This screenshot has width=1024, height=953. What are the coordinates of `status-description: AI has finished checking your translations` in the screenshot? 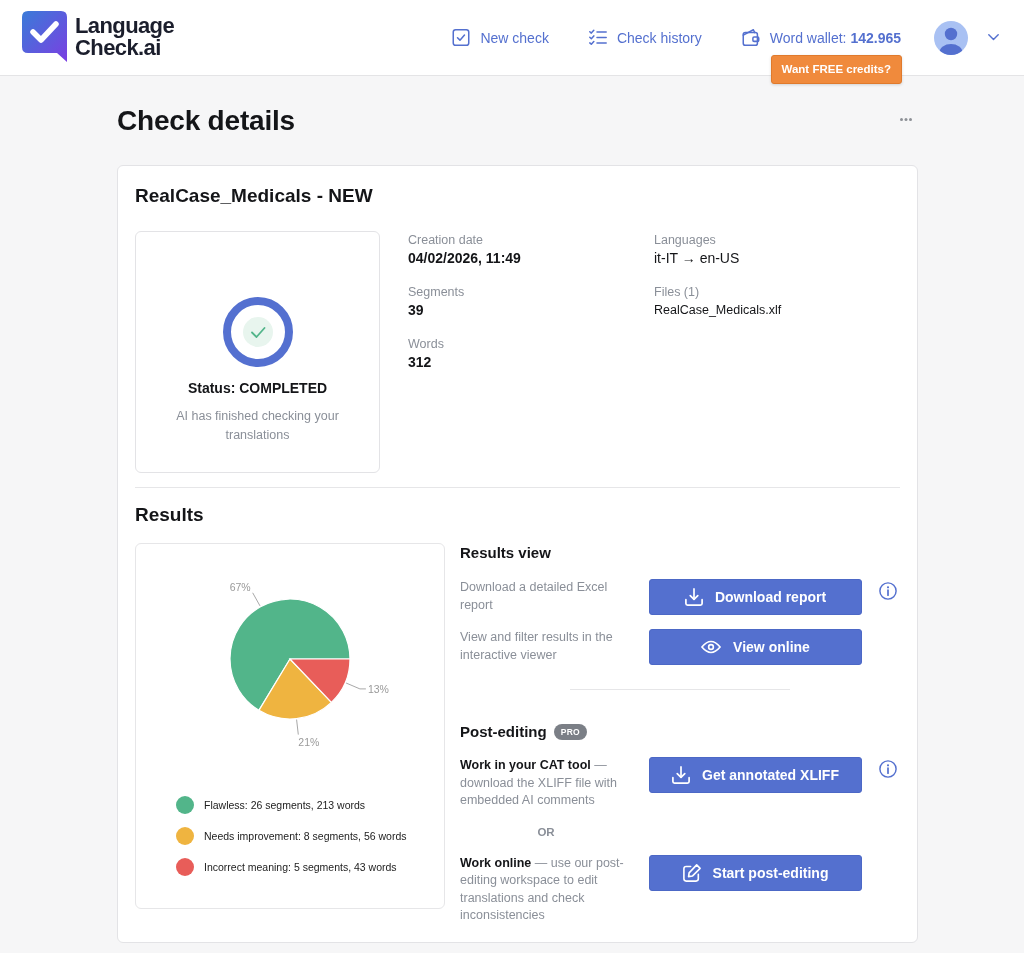 It's located at (257, 426).